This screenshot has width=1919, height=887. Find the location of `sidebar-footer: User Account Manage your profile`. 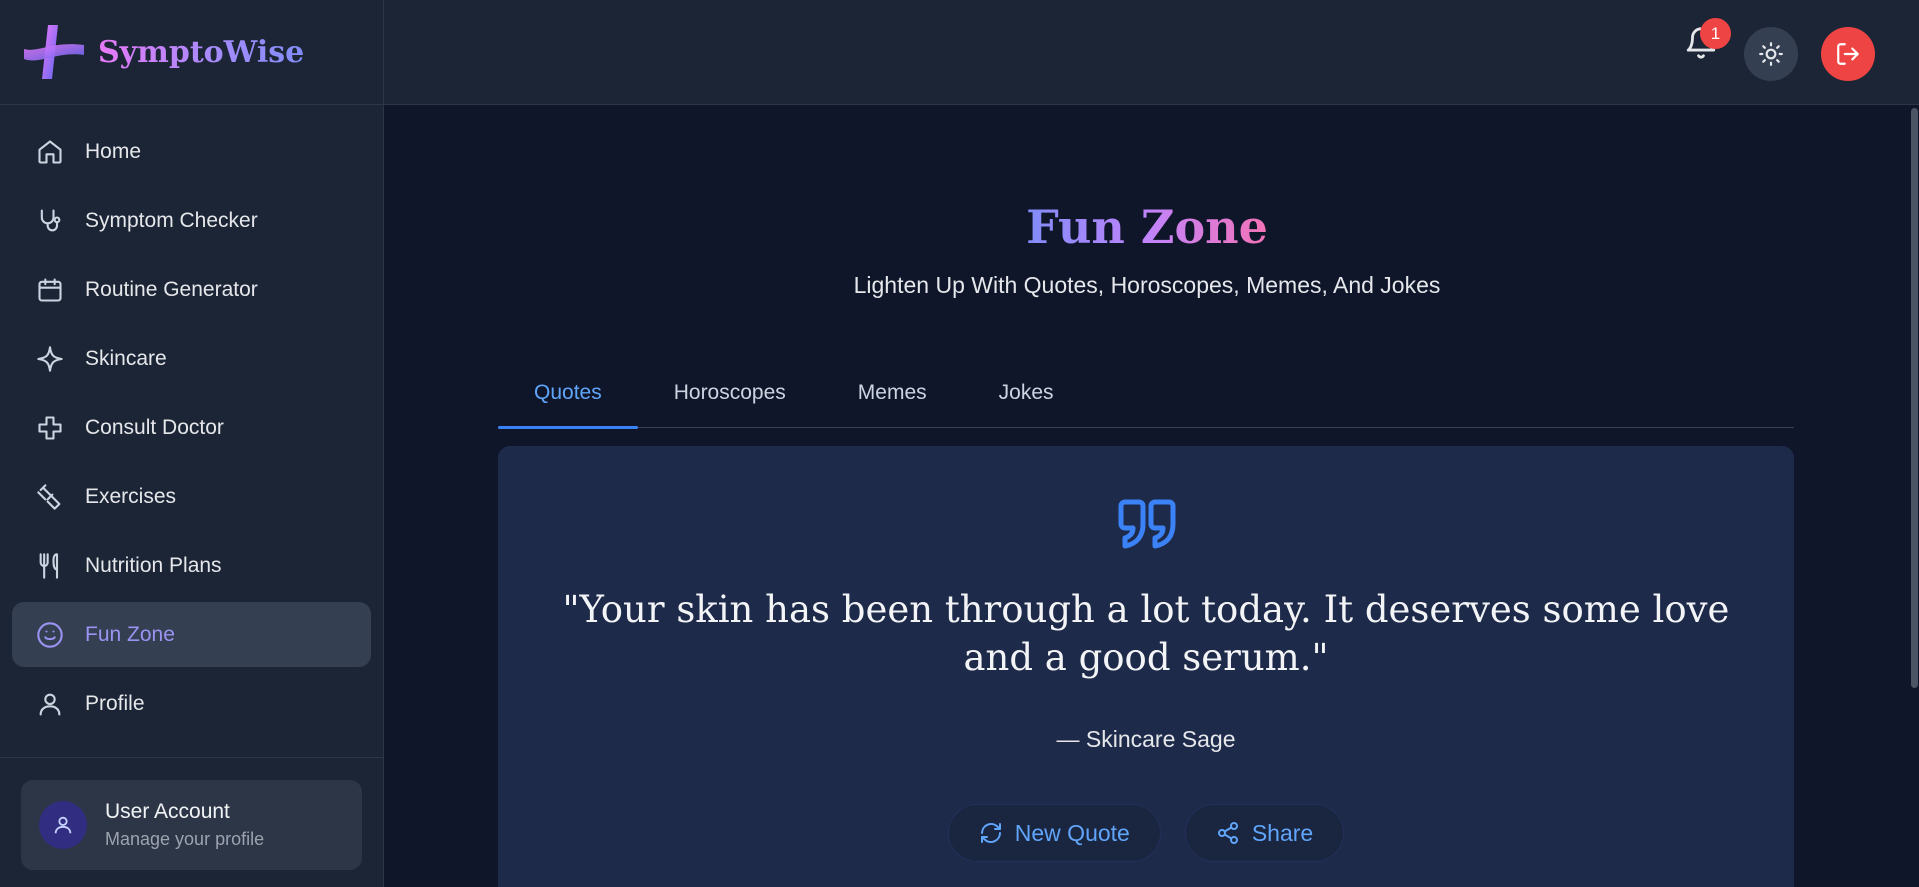

sidebar-footer: User Account Manage your profile is located at coordinates (191, 822).